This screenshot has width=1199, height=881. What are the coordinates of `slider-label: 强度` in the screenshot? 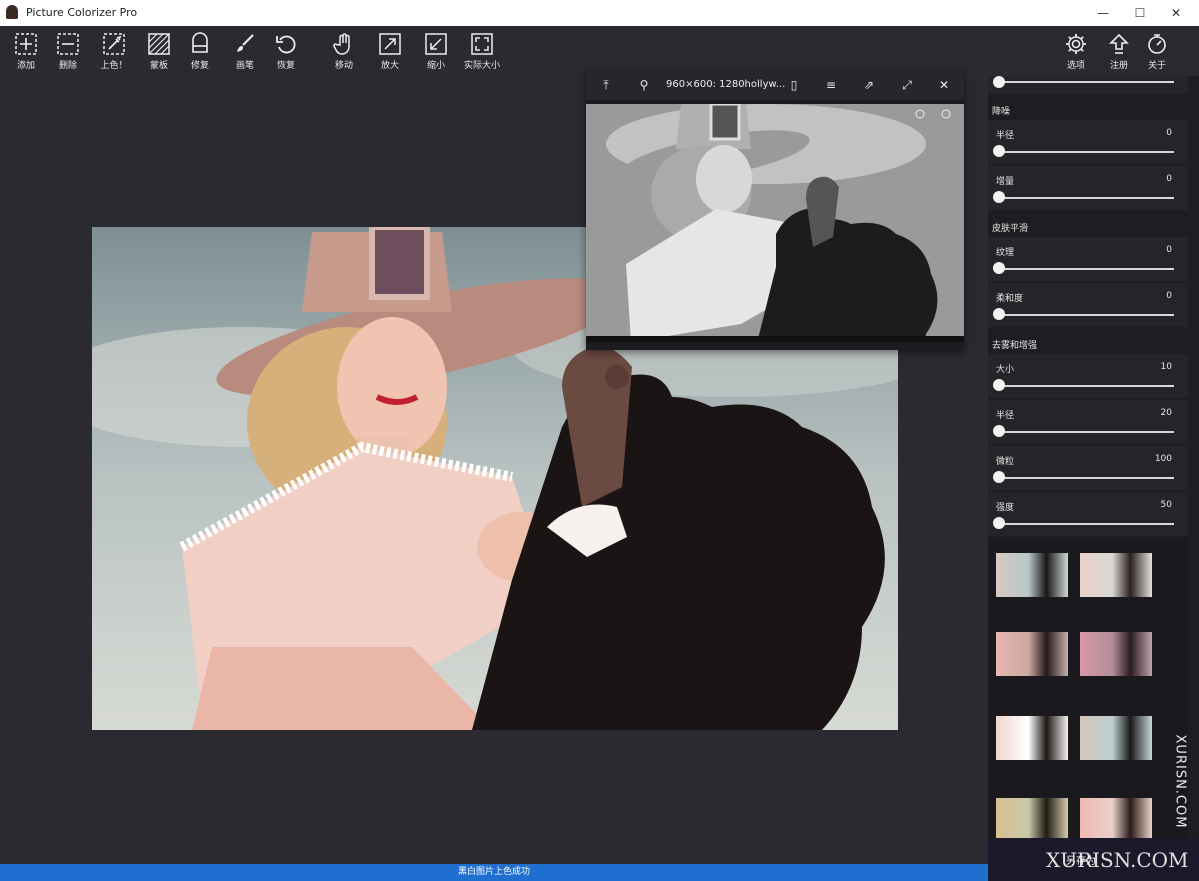 It's located at (1005, 508).